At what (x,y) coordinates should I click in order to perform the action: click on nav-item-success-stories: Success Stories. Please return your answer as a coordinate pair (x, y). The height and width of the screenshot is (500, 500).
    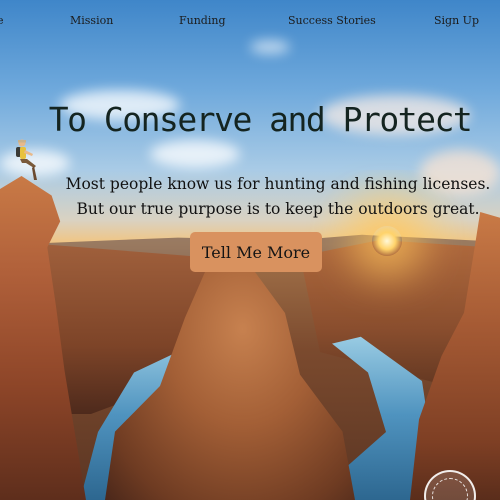
    Looking at the image, I should click on (332, 20).